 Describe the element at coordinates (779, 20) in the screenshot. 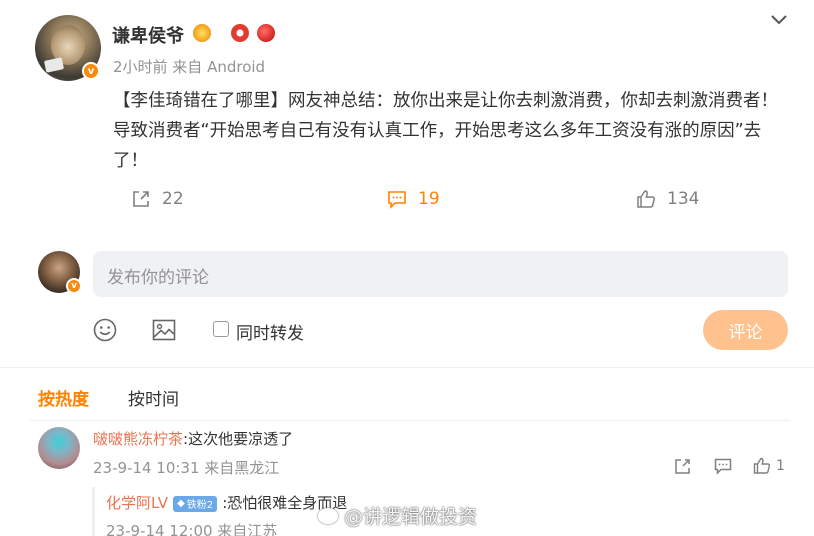

I see `chevron-down-icon` at that location.